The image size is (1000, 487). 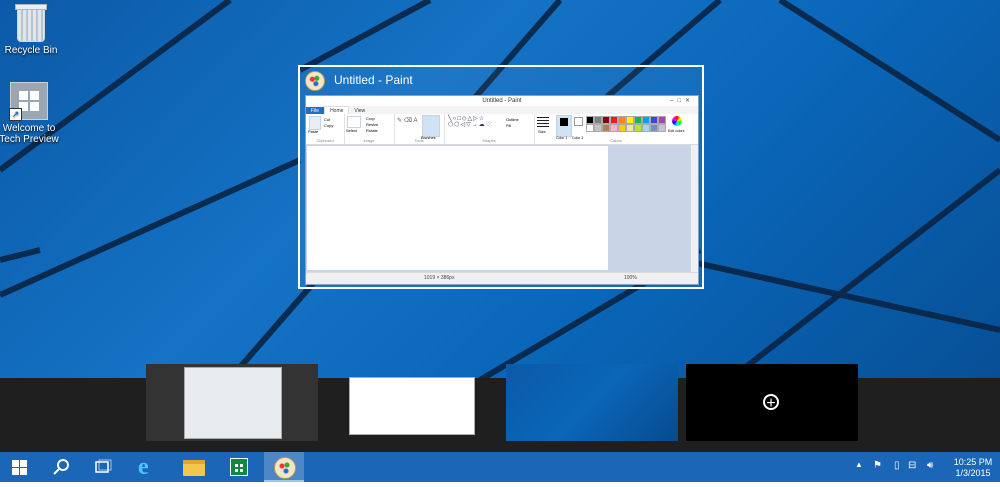 I want to click on desktop-icon-recycle-bin: Recycle Bin, so click(x=33, y=30).